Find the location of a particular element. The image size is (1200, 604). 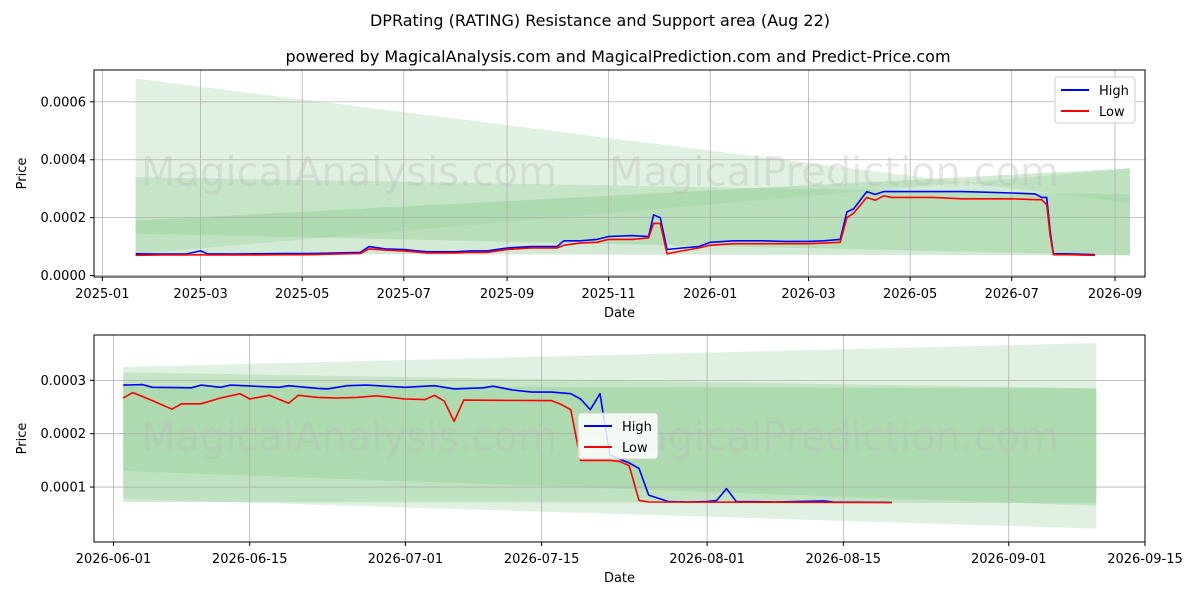

y-tick-label: 0.0001 is located at coordinates (64, 488).